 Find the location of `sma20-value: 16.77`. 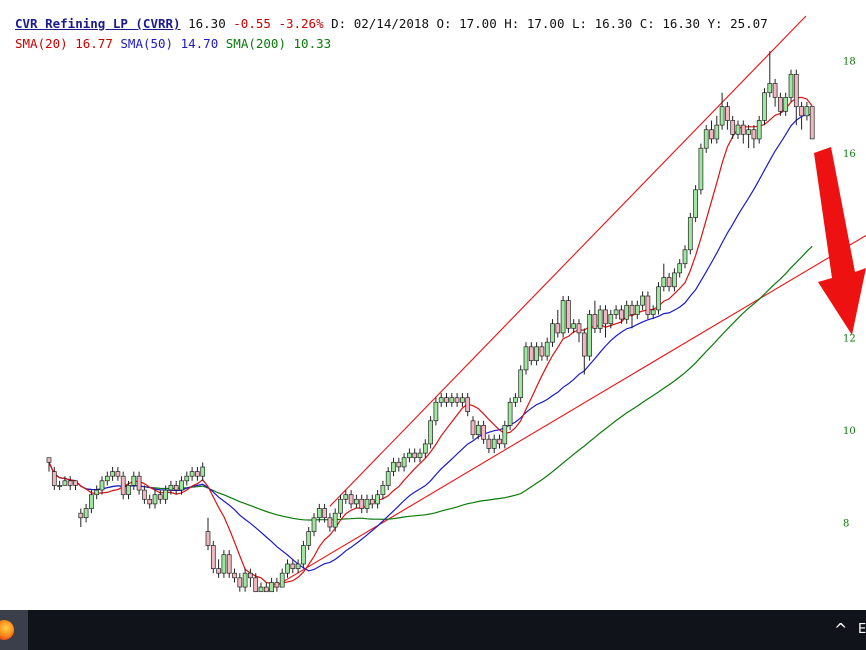

sma20-value: 16.77 is located at coordinates (94, 43).